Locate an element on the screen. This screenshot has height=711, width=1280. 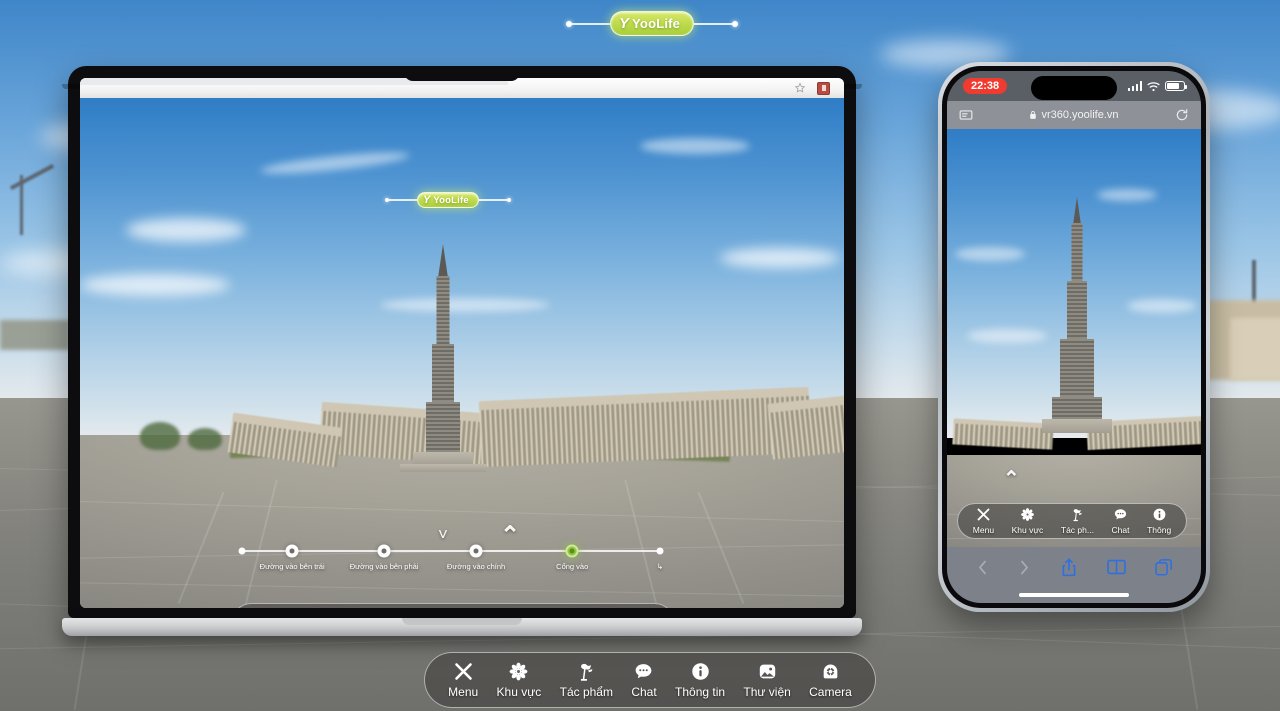
chevron-left-icon is located at coordinates (982, 567).